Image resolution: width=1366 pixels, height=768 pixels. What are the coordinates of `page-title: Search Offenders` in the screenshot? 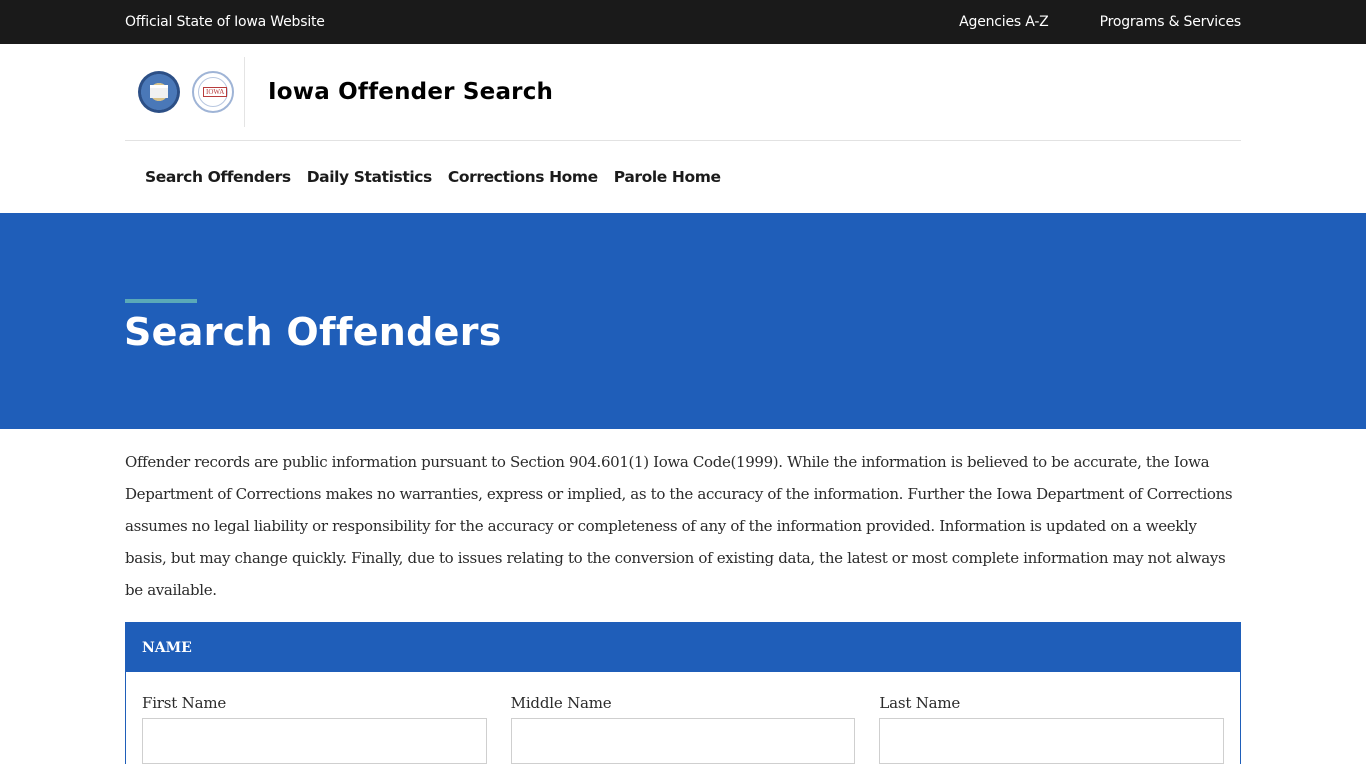 It's located at (313, 332).